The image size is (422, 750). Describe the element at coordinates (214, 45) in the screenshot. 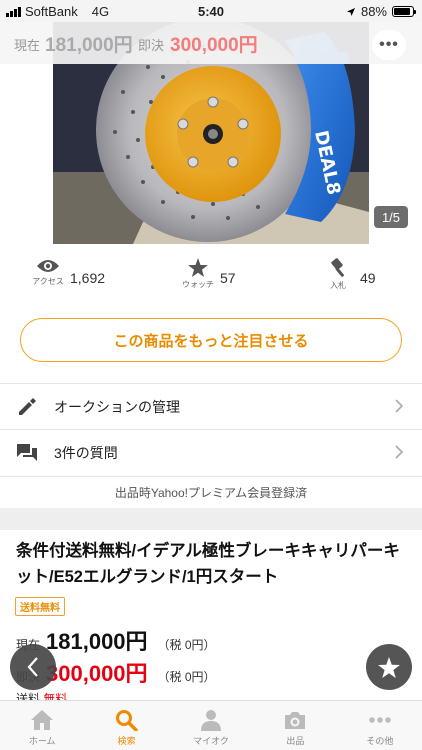

I see `header-buyout-price: 300,000円` at that location.